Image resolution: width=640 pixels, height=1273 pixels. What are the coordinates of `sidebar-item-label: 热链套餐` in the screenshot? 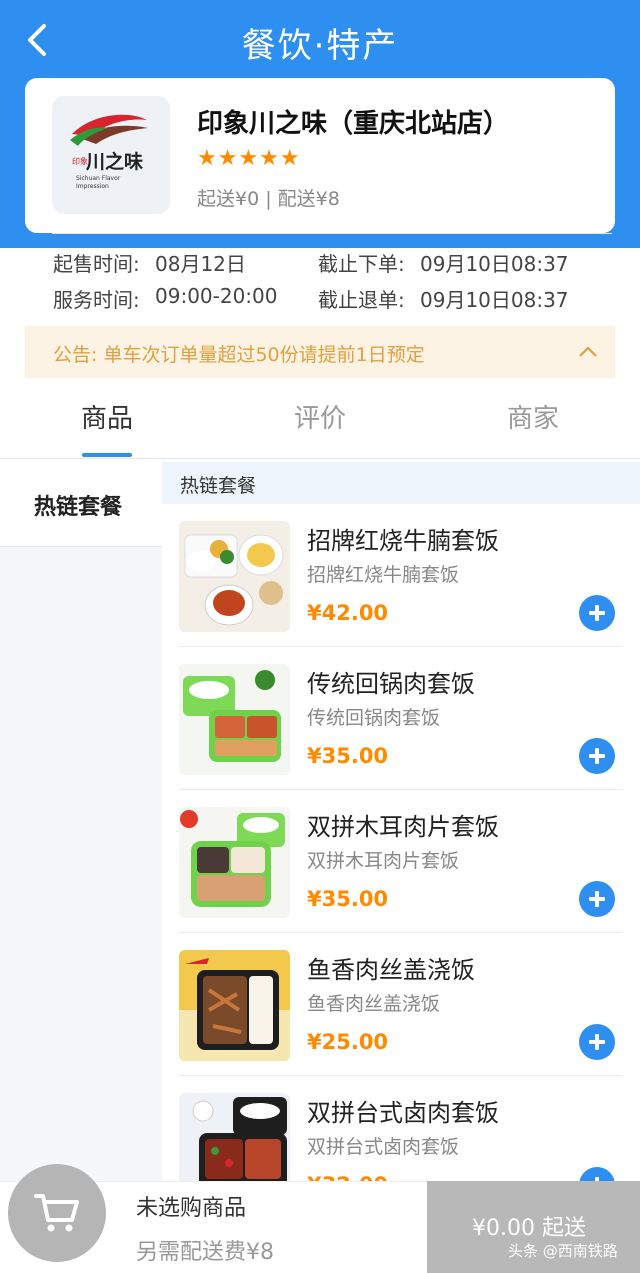 It's located at (78, 507).